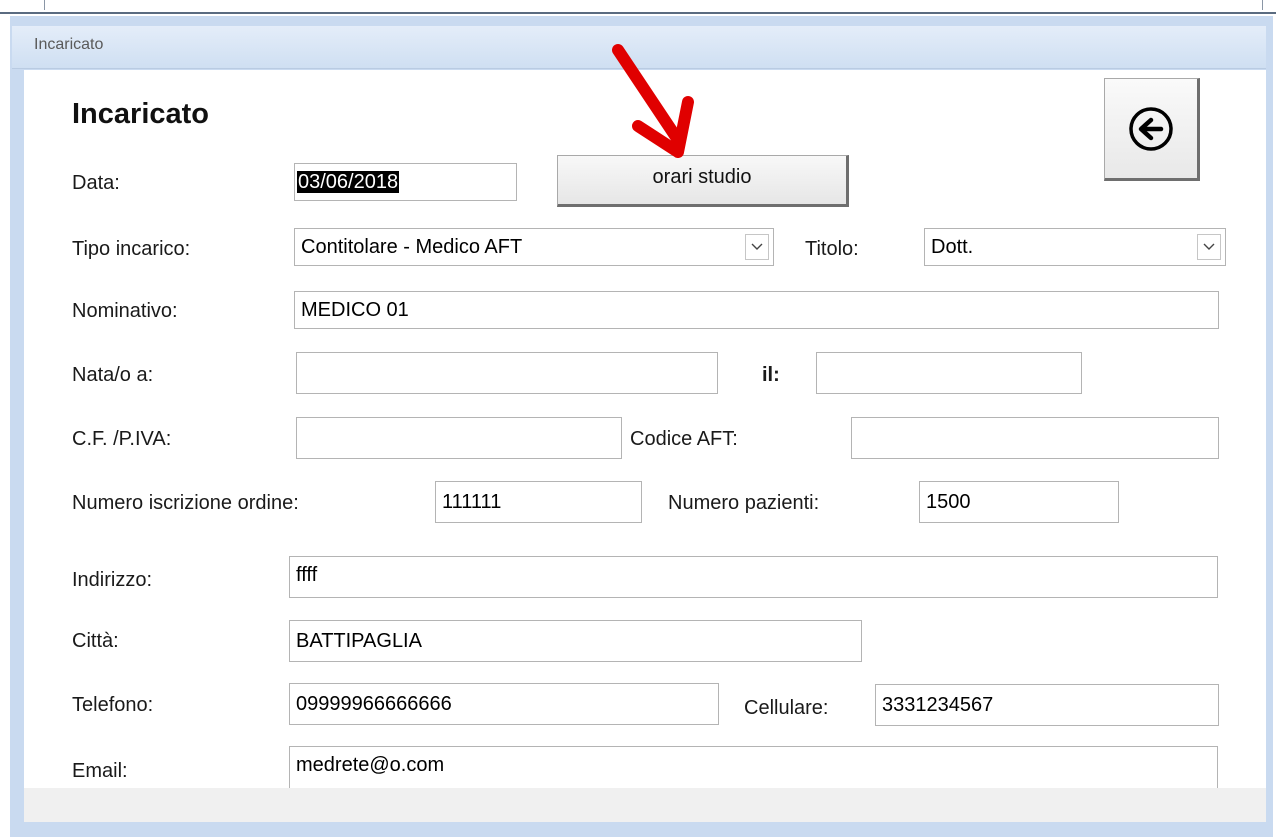  I want to click on titolo-label: Titolo:, so click(832, 249).